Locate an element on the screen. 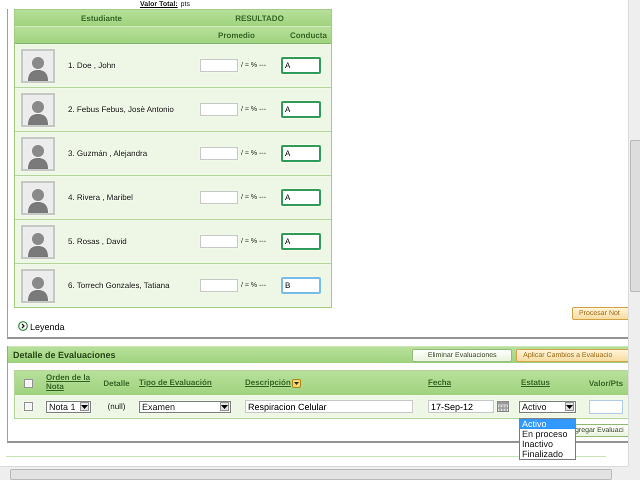 This screenshot has height=480, width=640. student-name: 2. Febus Febus, Josè Antonio is located at coordinates (121, 109).